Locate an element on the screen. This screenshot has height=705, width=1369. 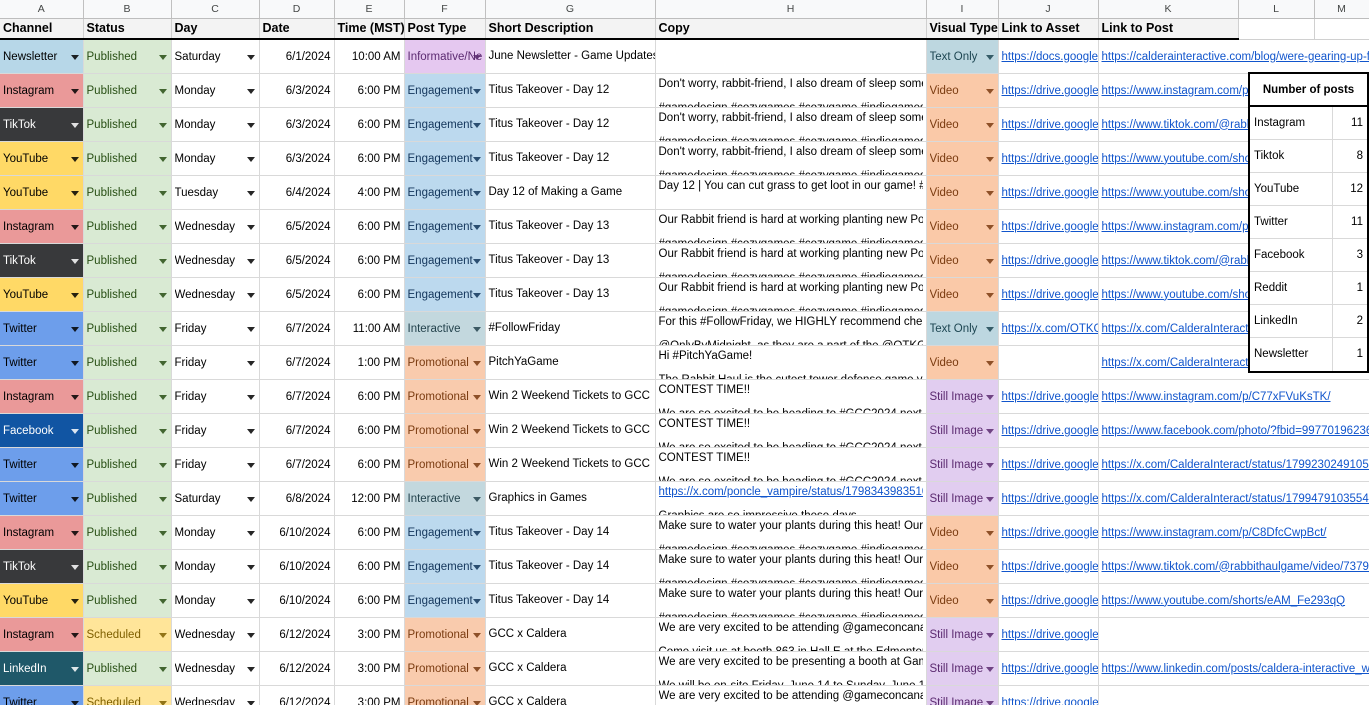
cell-short-description: PitchYaGame is located at coordinates (570, 362).